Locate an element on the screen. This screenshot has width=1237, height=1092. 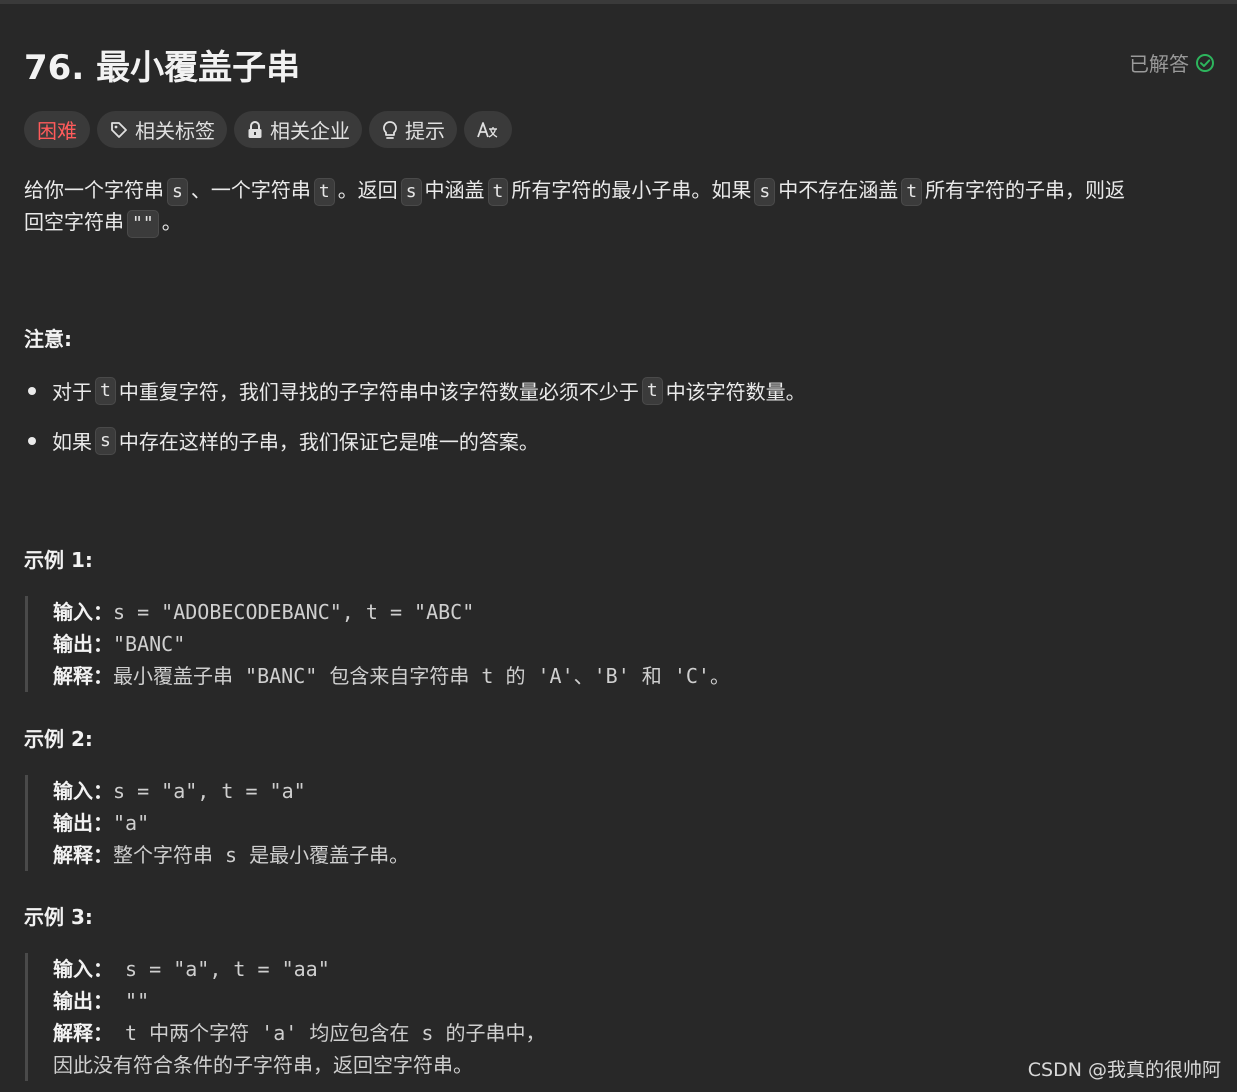
explain-value: 整个字符串 s 是最小覆盖子串。 is located at coordinates (261, 855).